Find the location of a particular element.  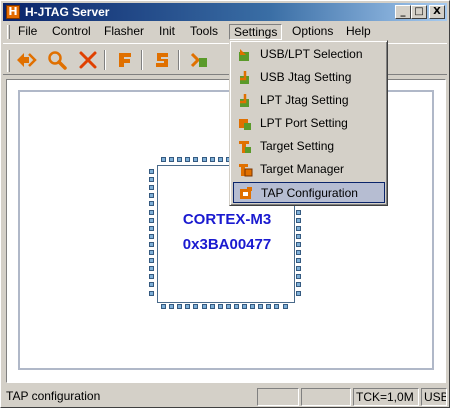

stop-button is located at coordinates (88, 60).